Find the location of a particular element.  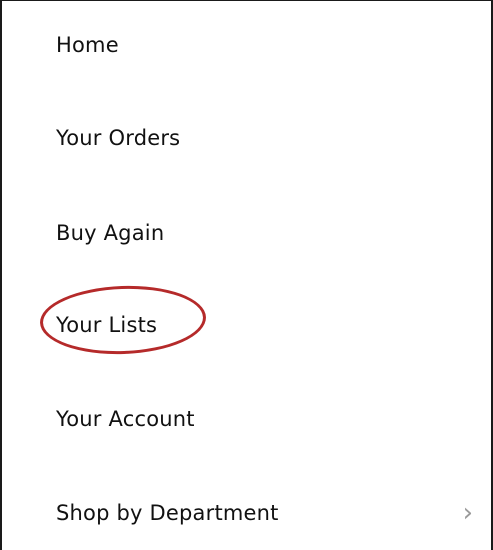

menu-item-label: Home is located at coordinates (87, 45).